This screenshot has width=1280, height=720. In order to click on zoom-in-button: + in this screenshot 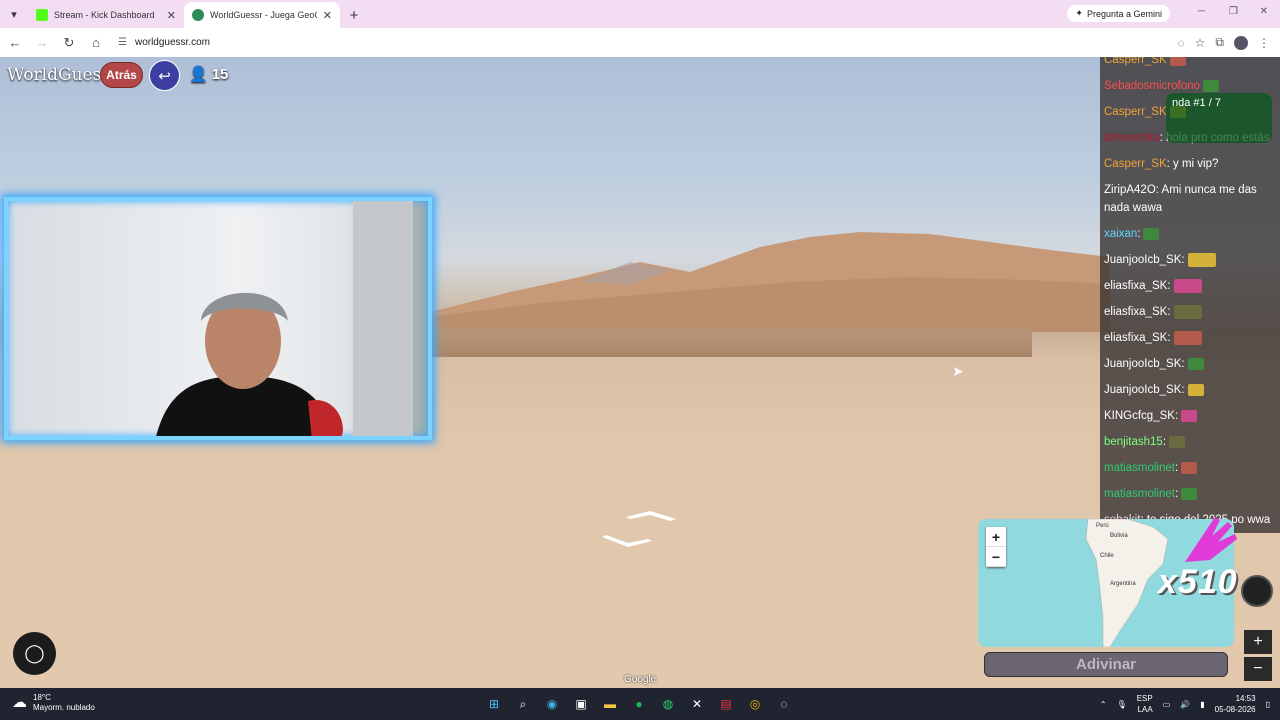, I will do `click(1258, 642)`.